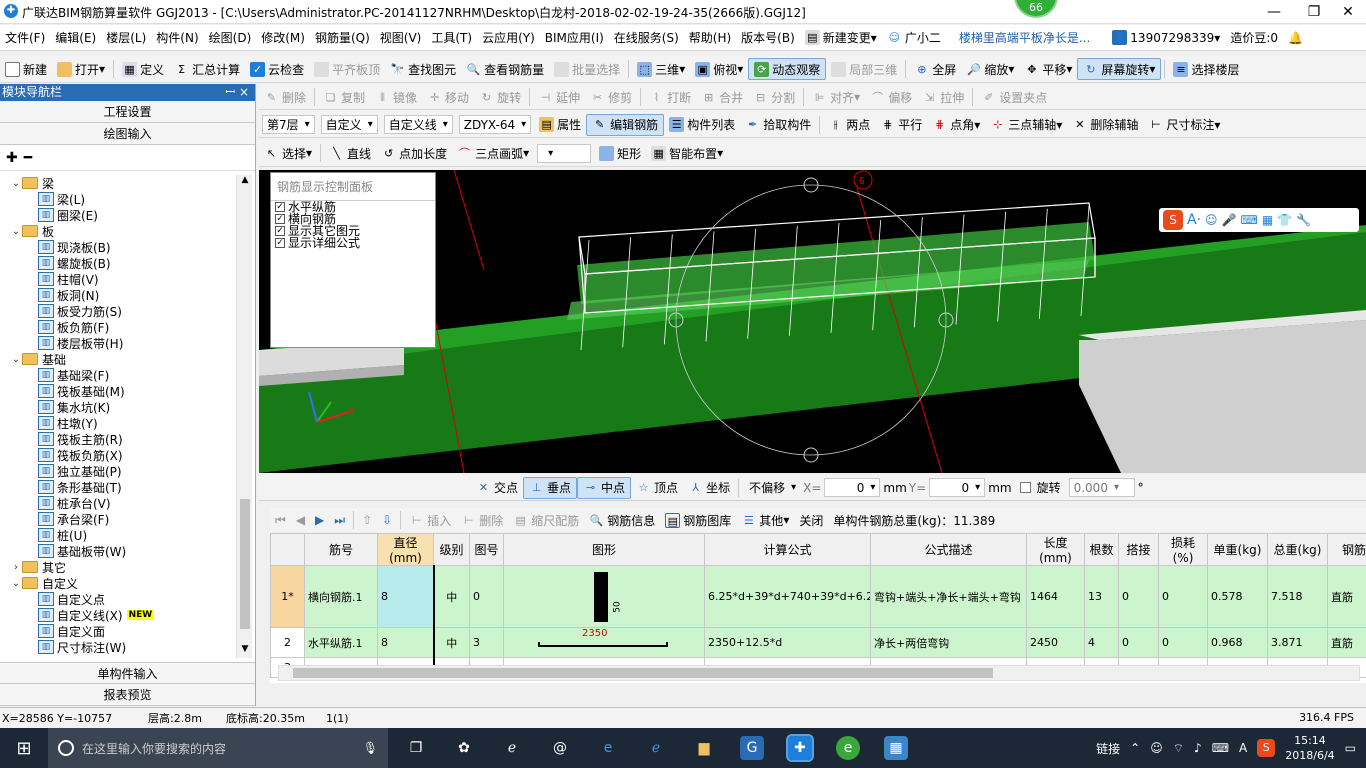 This screenshot has height=768, width=1366. I want to click on calc-button: Σ 汇总计算, so click(207, 69).